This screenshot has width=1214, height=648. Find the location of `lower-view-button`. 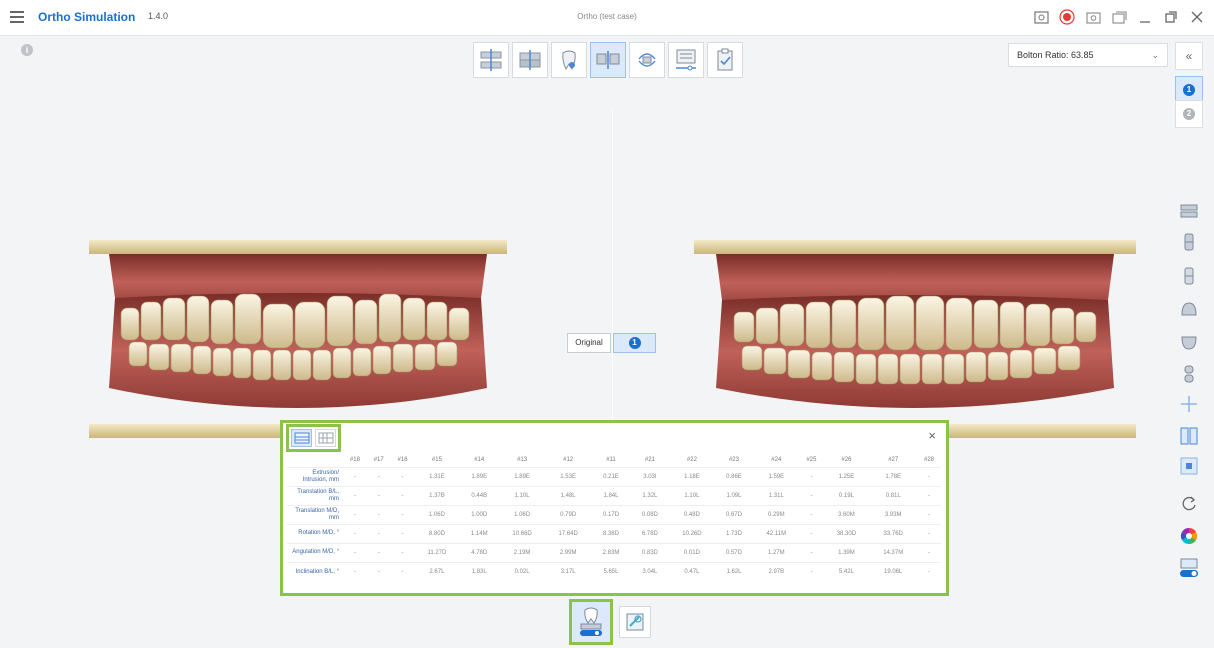

lower-view-button is located at coordinates (1189, 374).